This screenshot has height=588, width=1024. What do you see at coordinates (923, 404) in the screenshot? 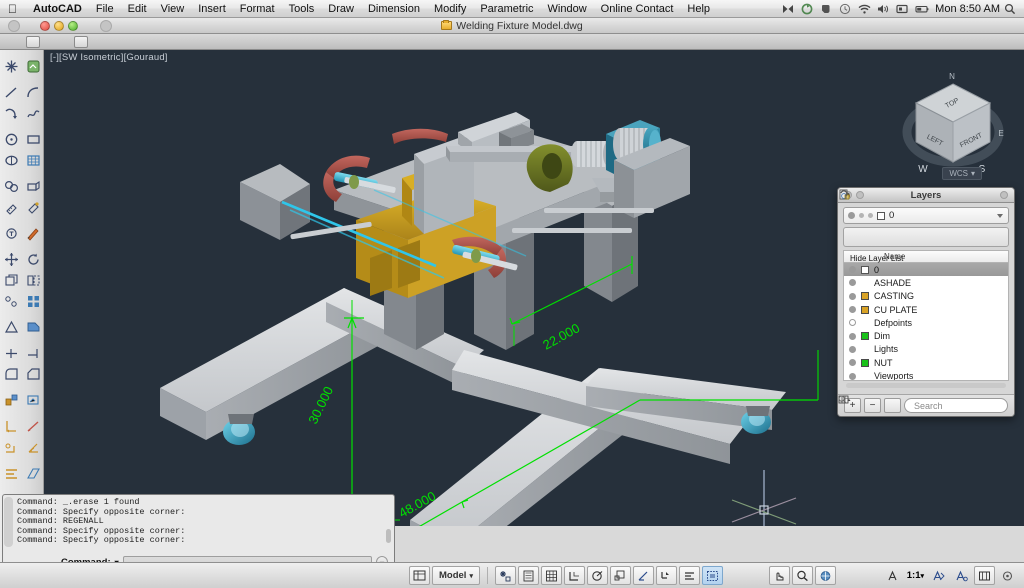
I see `layer-search-input: Search` at bounding box center [923, 404].